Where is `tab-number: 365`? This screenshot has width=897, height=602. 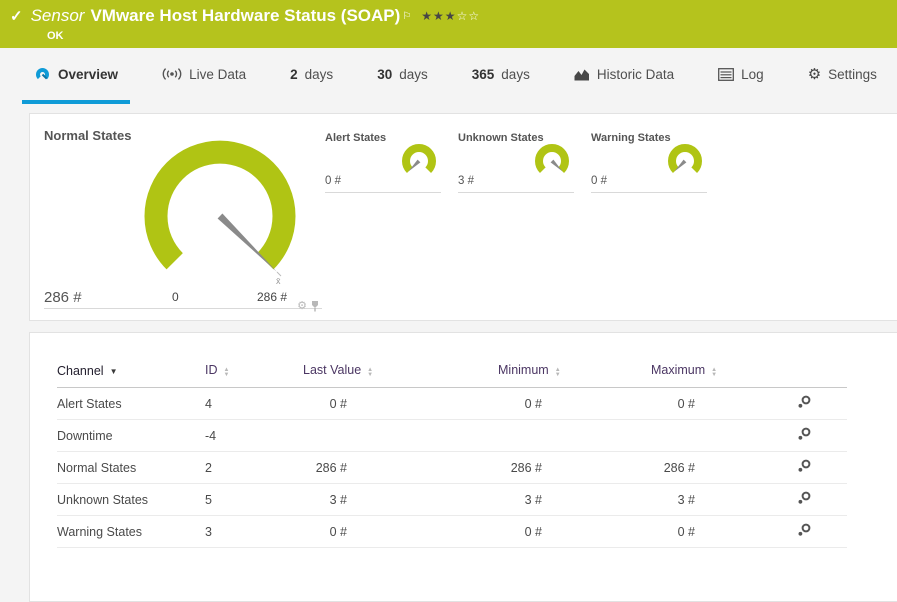
tab-number: 365 is located at coordinates (483, 74).